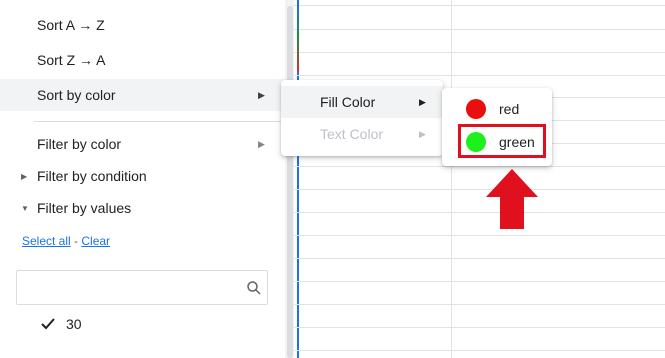  I want to click on sort-by-color-label: Sort by color, so click(76, 95).